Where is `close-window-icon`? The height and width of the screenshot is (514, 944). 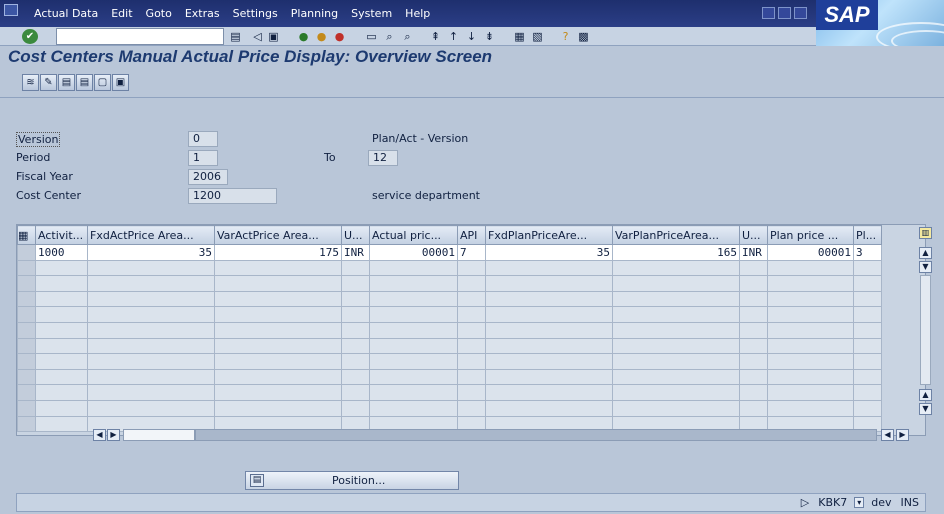 close-window-icon is located at coordinates (800, 13).